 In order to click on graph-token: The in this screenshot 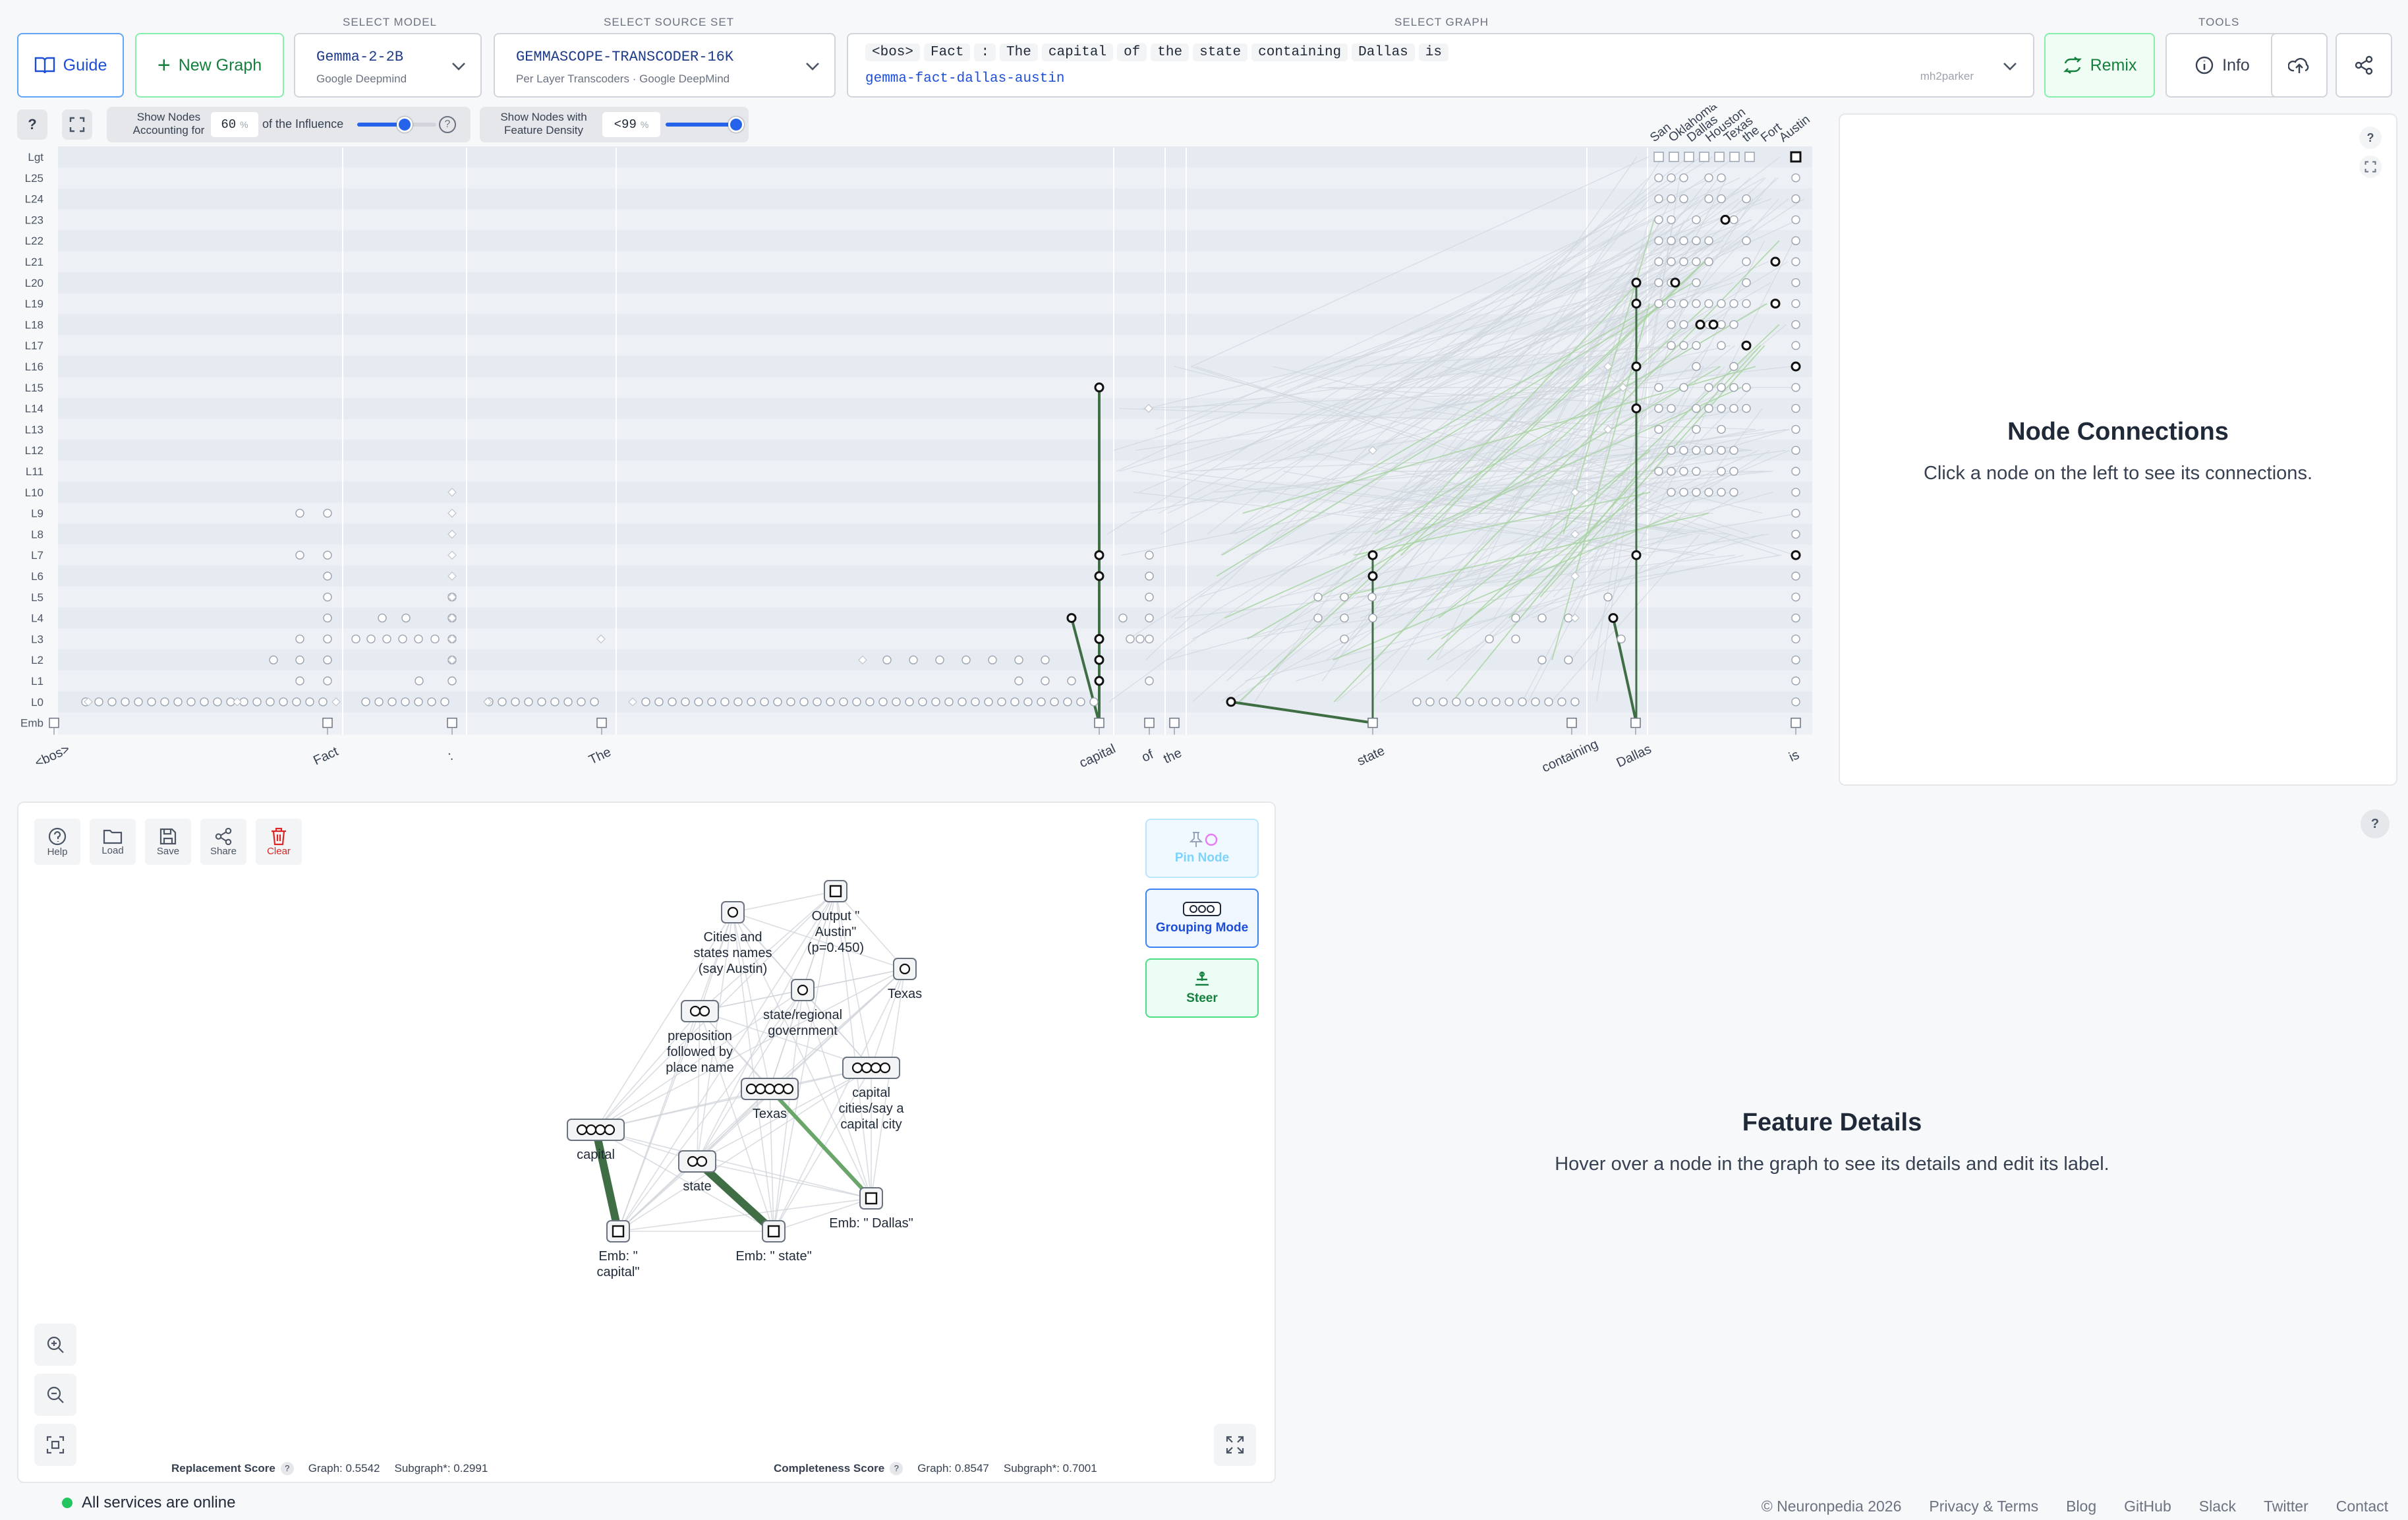, I will do `click(1019, 52)`.